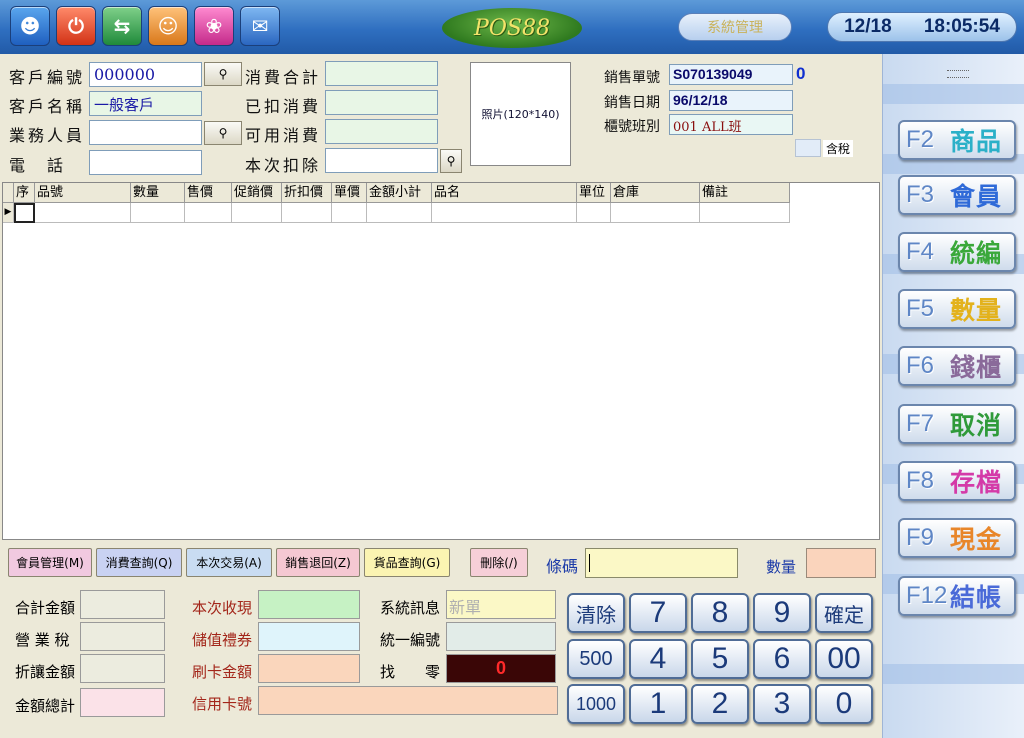  I want to click on consume-deducted-label: 已扣消費, so click(283, 106).